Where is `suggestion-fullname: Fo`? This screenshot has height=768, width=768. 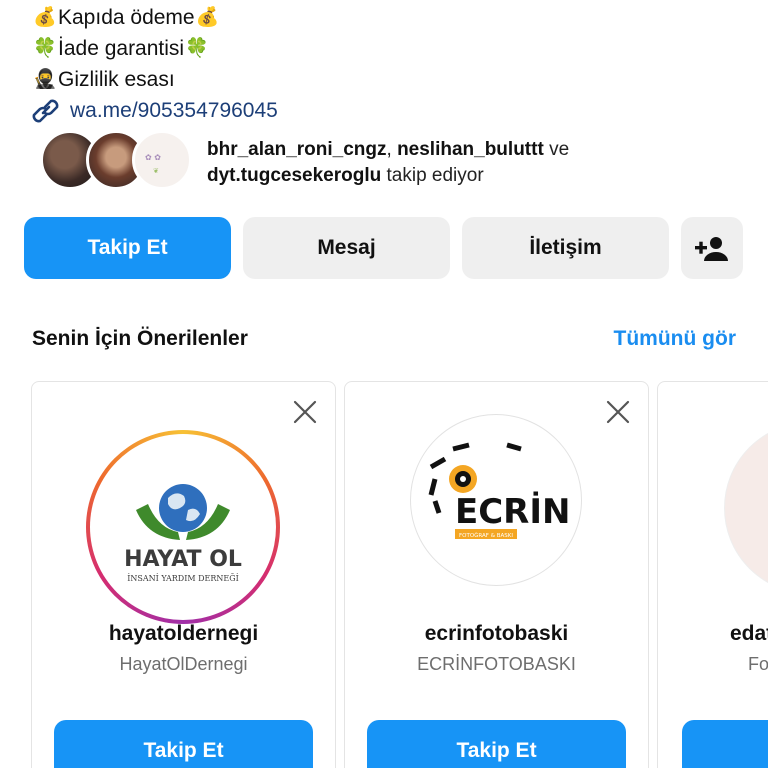
suggestion-fullname: Fo is located at coordinates (758, 664).